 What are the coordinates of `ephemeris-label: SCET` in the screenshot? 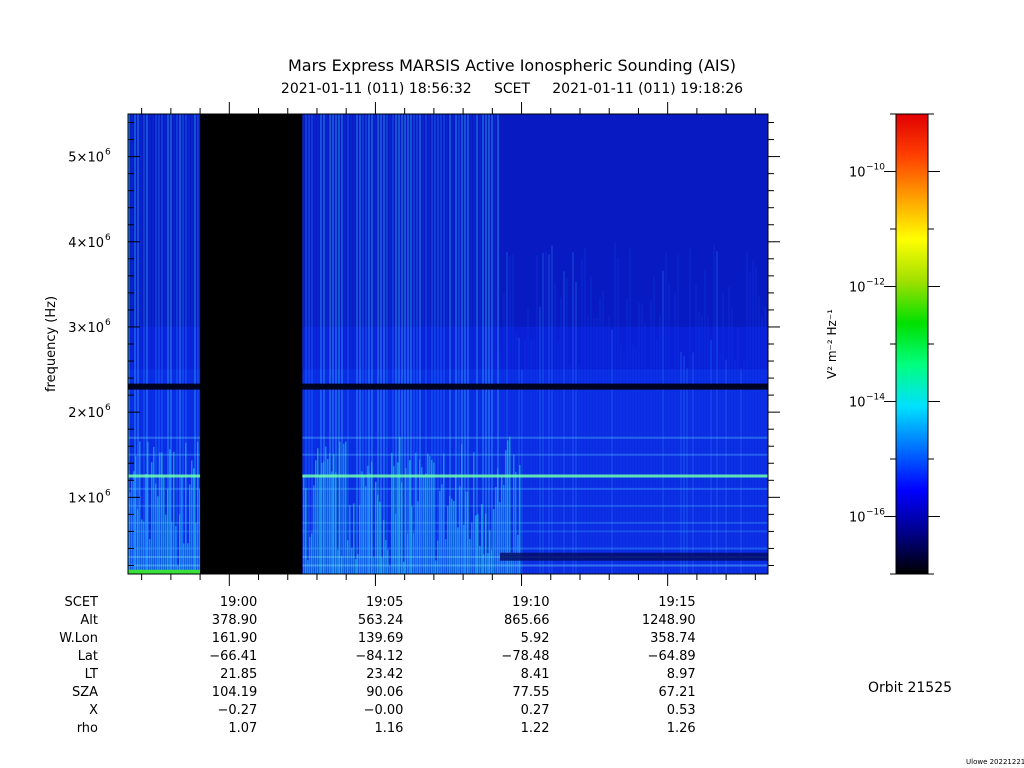 It's located at (81, 602).